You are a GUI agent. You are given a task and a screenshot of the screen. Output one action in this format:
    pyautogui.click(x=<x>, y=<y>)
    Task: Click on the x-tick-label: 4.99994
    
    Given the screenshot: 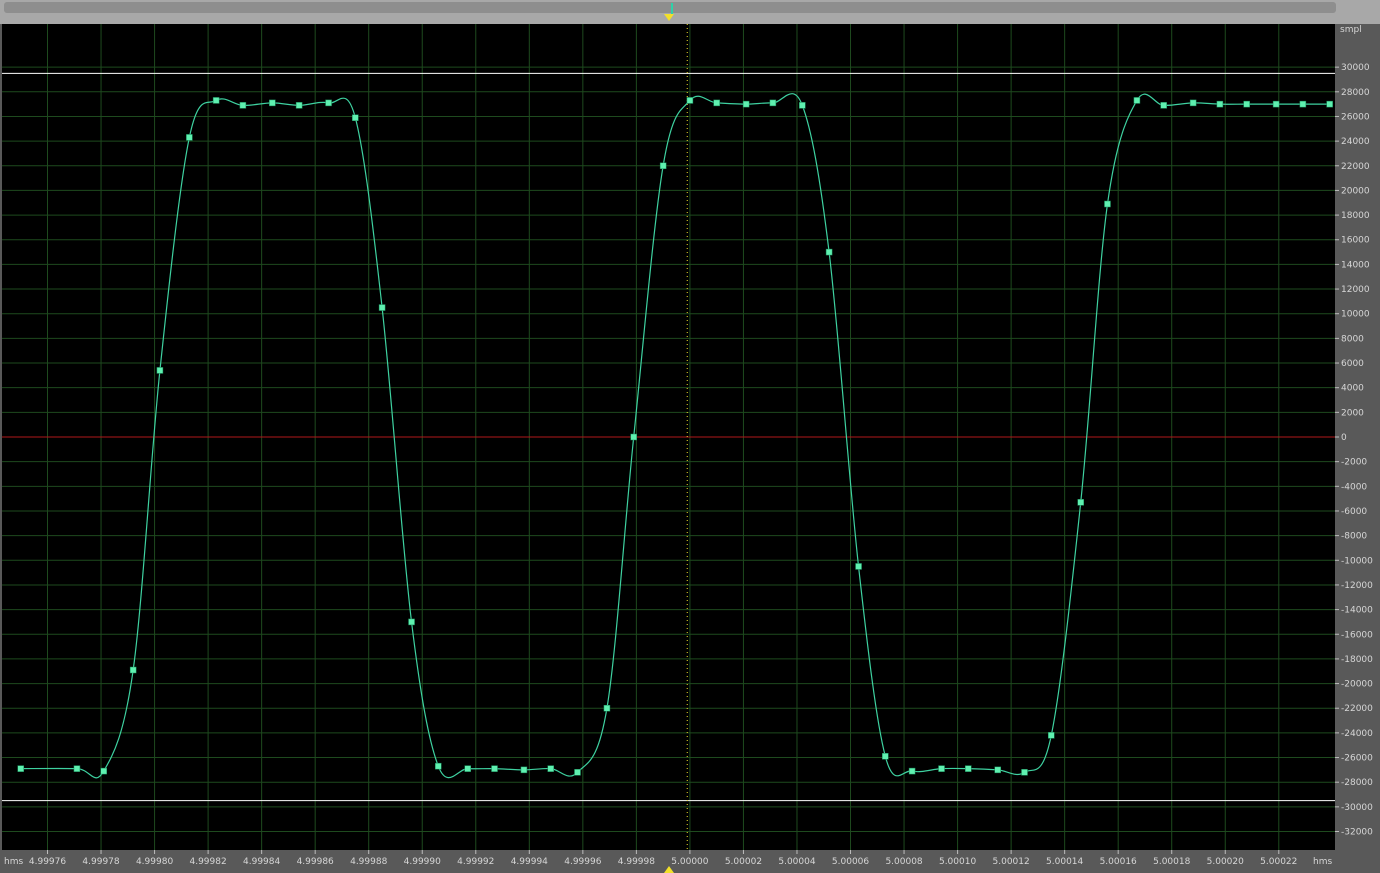 What is the action you would take?
    pyautogui.click(x=529, y=862)
    